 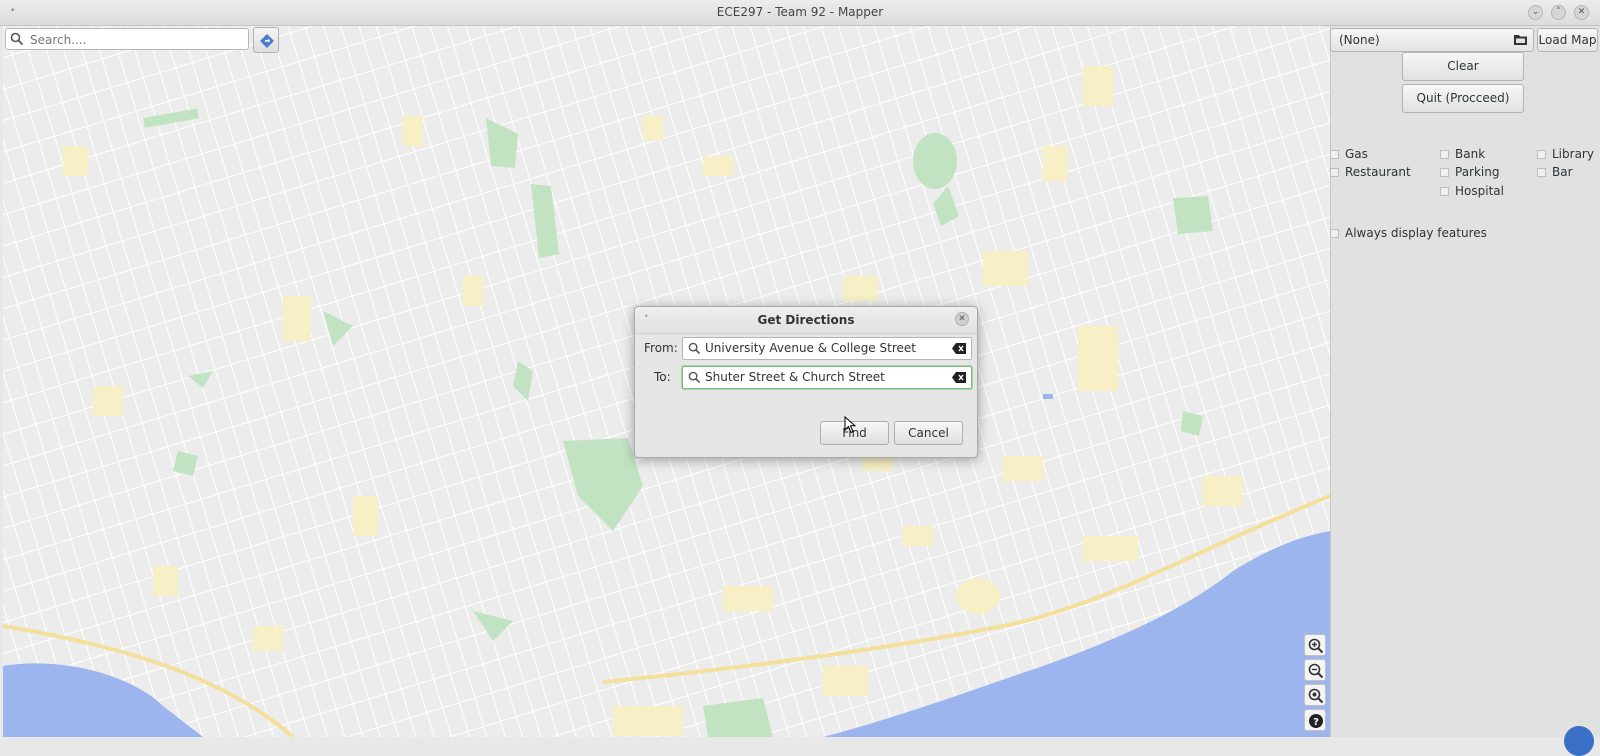 What do you see at coordinates (1416, 233) in the screenshot?
I see `checkbox-label: Always display features` at bounding box center [1416, 233].